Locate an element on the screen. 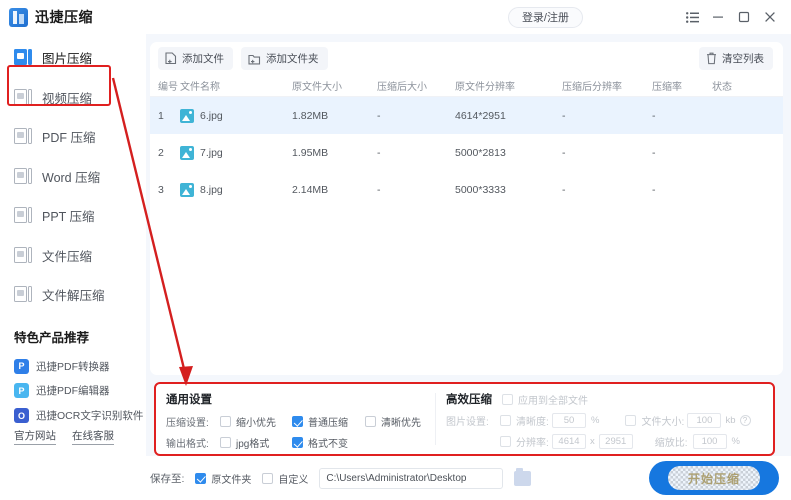  row-orig-res: 5000*2813 is located at coordinates (480, 152).